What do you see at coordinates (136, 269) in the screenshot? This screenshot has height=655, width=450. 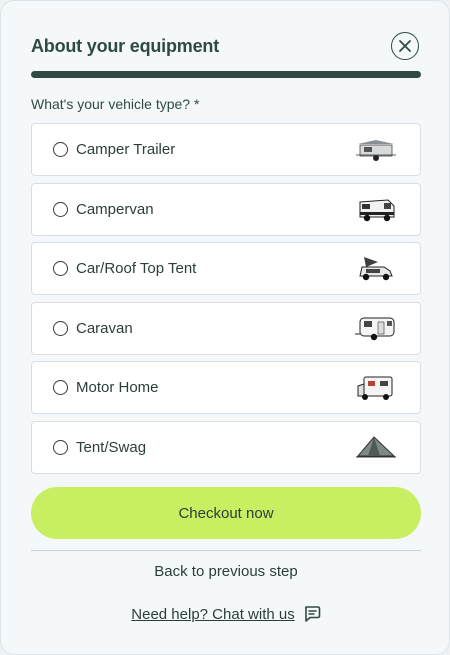 I see `option-label: Car/Roof Top Tent` at bounding box center [136, 269].